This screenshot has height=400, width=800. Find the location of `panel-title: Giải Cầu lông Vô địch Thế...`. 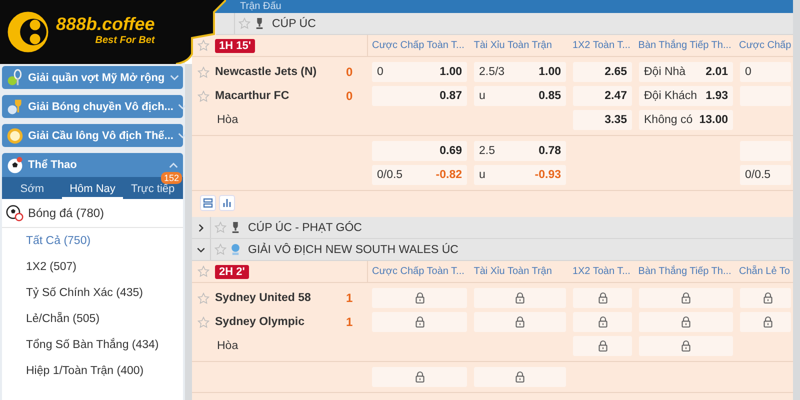

panel-title: Giải Cầu lông Vô địch Thế... is located at coordinates (101, 136).